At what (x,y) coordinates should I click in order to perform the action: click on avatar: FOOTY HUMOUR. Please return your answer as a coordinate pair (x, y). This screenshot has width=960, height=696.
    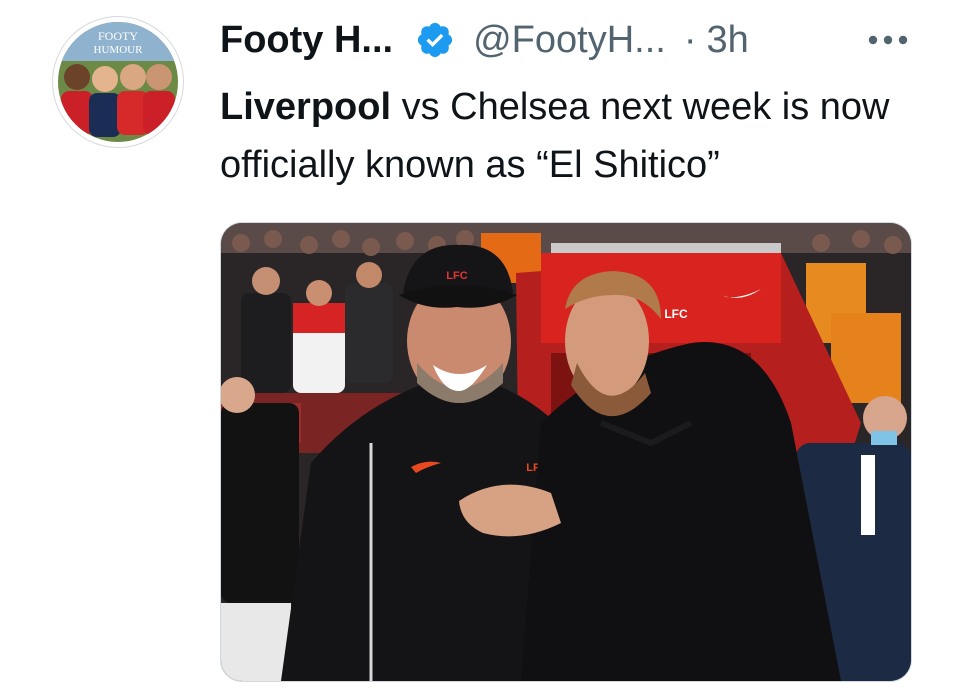
    Looking at the image, I should click on (118, 82).